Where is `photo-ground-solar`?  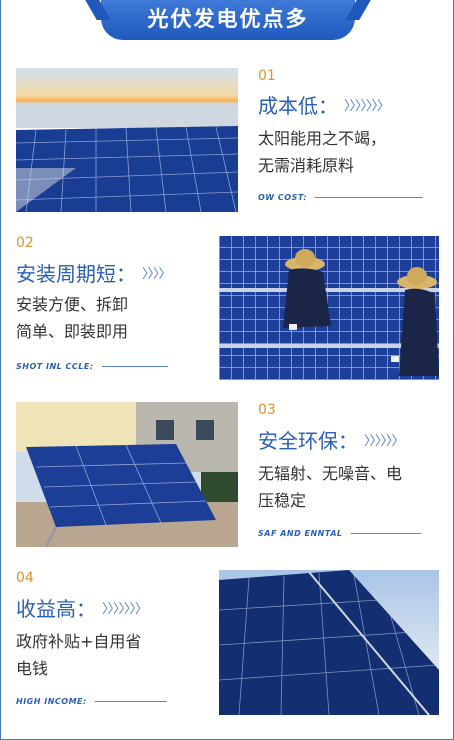 photo-ground-solar is located at coordinates (329, 642).